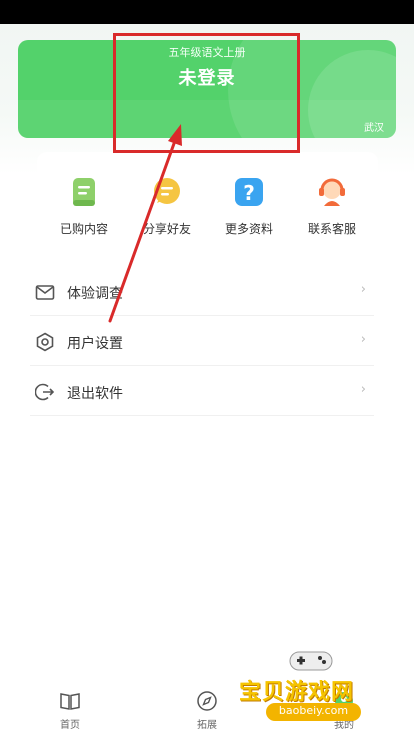  I want to click on quick-action-share: 分享好友, so click(167, 211).